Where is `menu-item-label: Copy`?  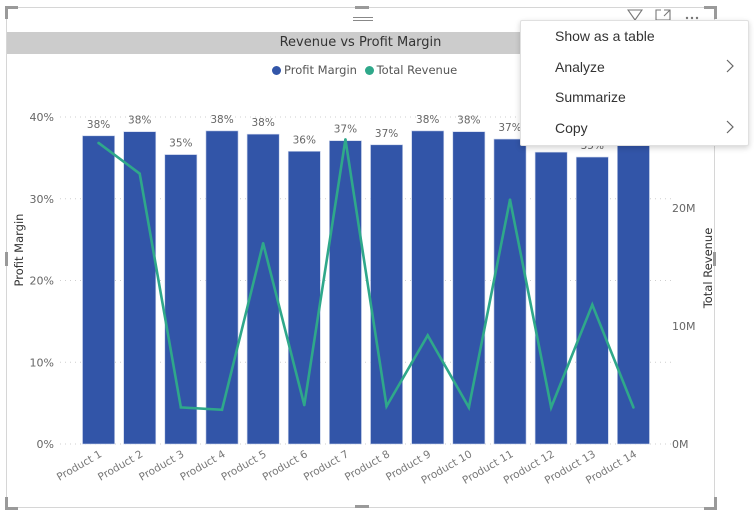 menu-item-label: Copy is located at coordinates (571, 127).